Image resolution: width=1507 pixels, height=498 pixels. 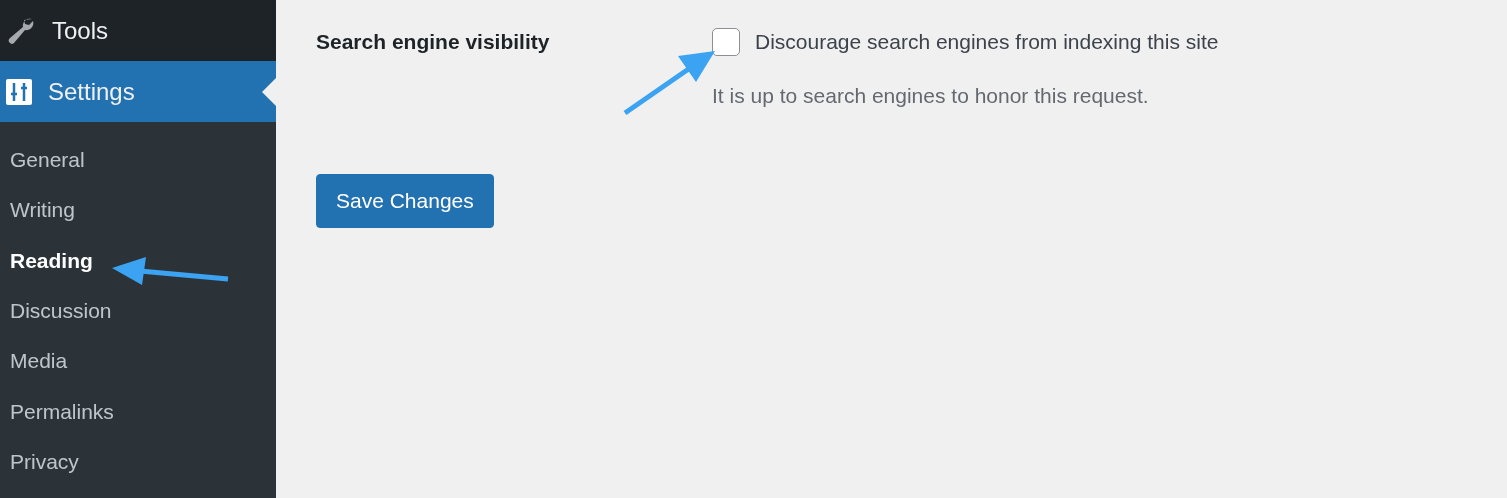 What do you see at coordinates (931, 96) in the screenshot?
I see `setting-description: It is up to search engines to honor this request.` at bounding box center [931, 96].